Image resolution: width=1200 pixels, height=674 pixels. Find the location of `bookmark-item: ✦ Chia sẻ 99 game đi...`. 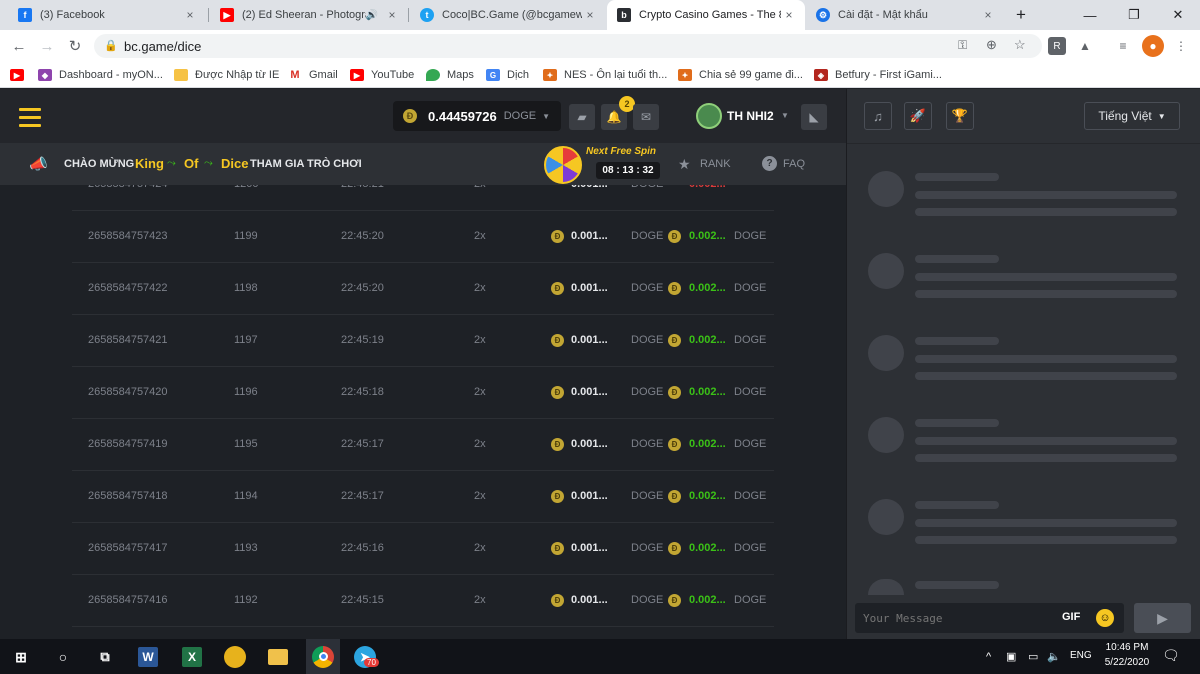

bookmark-item: ✦ Chia sẻ 99 game đi... is located at coordinates (740, 75).